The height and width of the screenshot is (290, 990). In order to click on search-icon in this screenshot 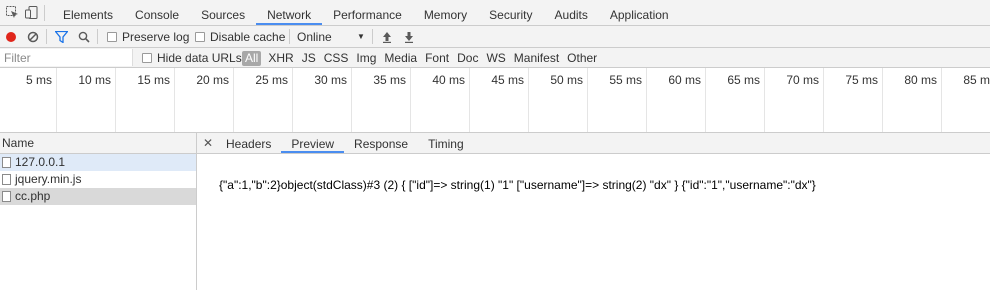, I will do `click(84, 36)`.